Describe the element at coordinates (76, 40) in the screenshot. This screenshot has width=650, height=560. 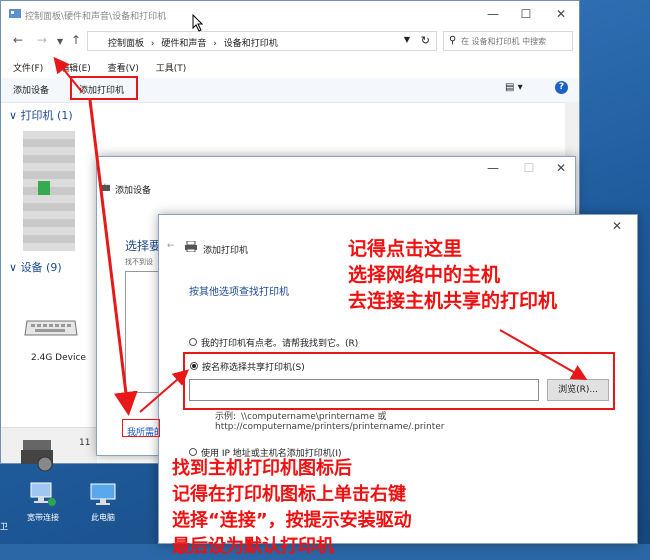
I see `up-icon: ↑` at that location.